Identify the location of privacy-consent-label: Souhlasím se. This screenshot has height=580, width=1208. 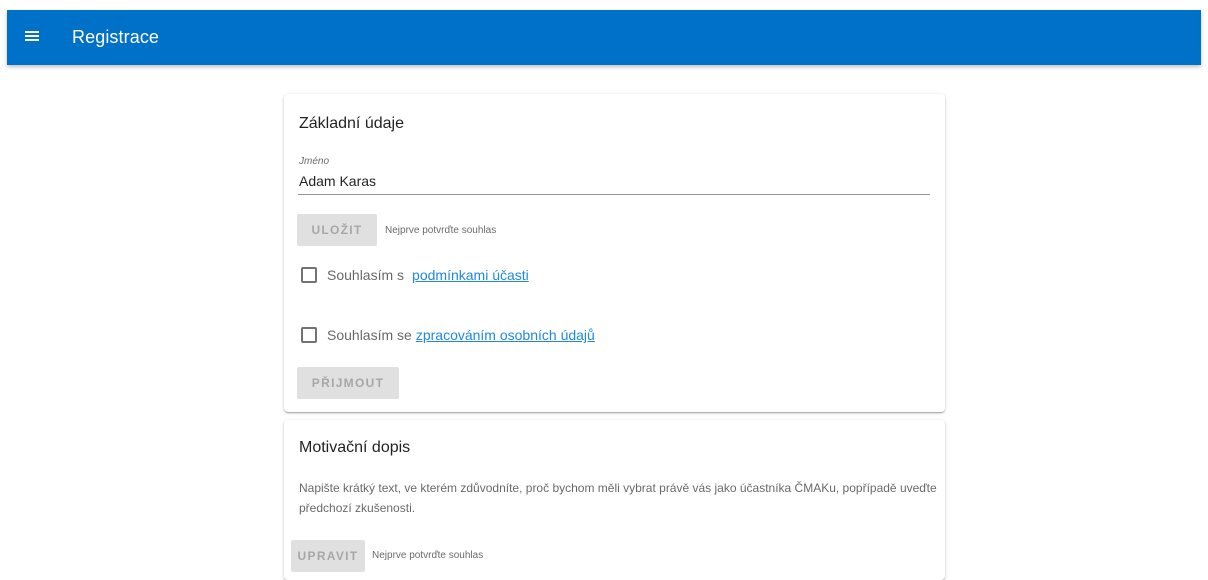
(369, 335).